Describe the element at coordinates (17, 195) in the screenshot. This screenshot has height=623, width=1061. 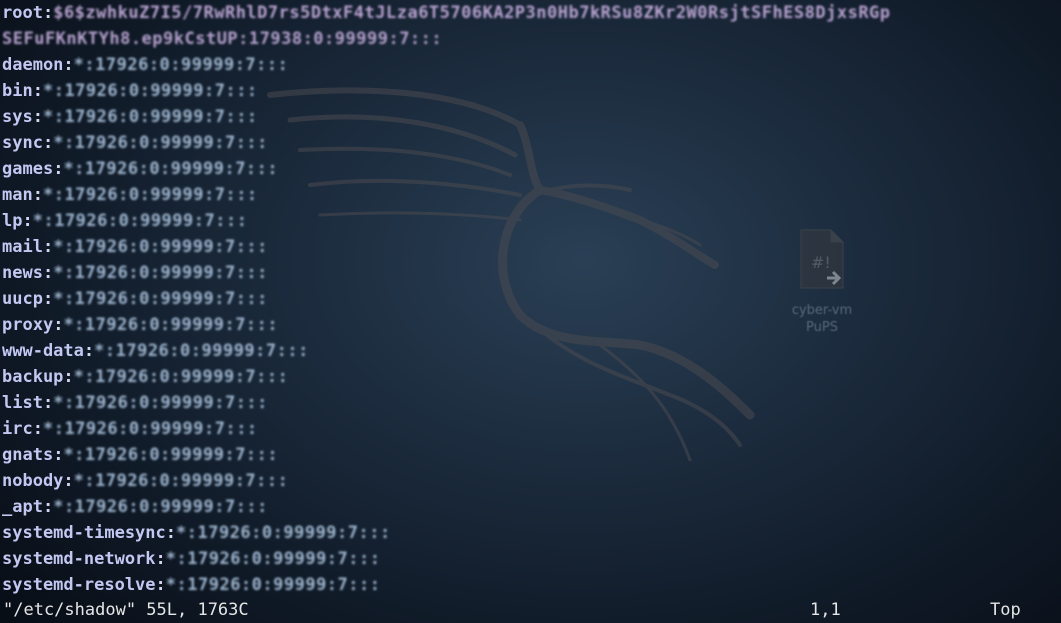
I see `shadow-username: man` at that location.